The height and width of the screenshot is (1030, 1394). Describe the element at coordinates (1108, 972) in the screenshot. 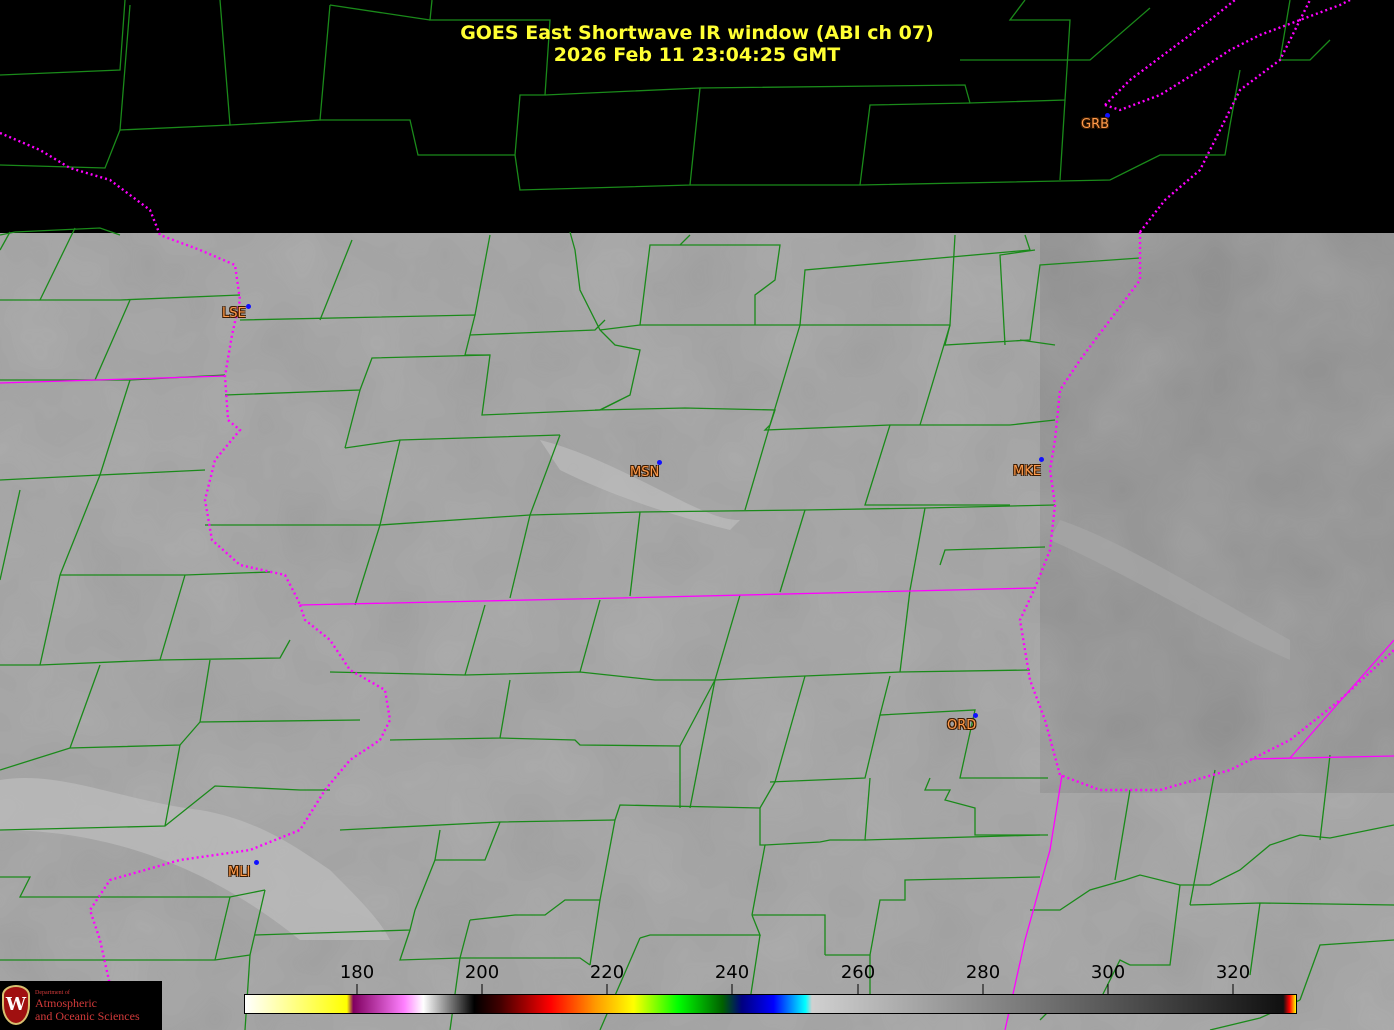

I see `colorbar-tick-label: 300` at that location.